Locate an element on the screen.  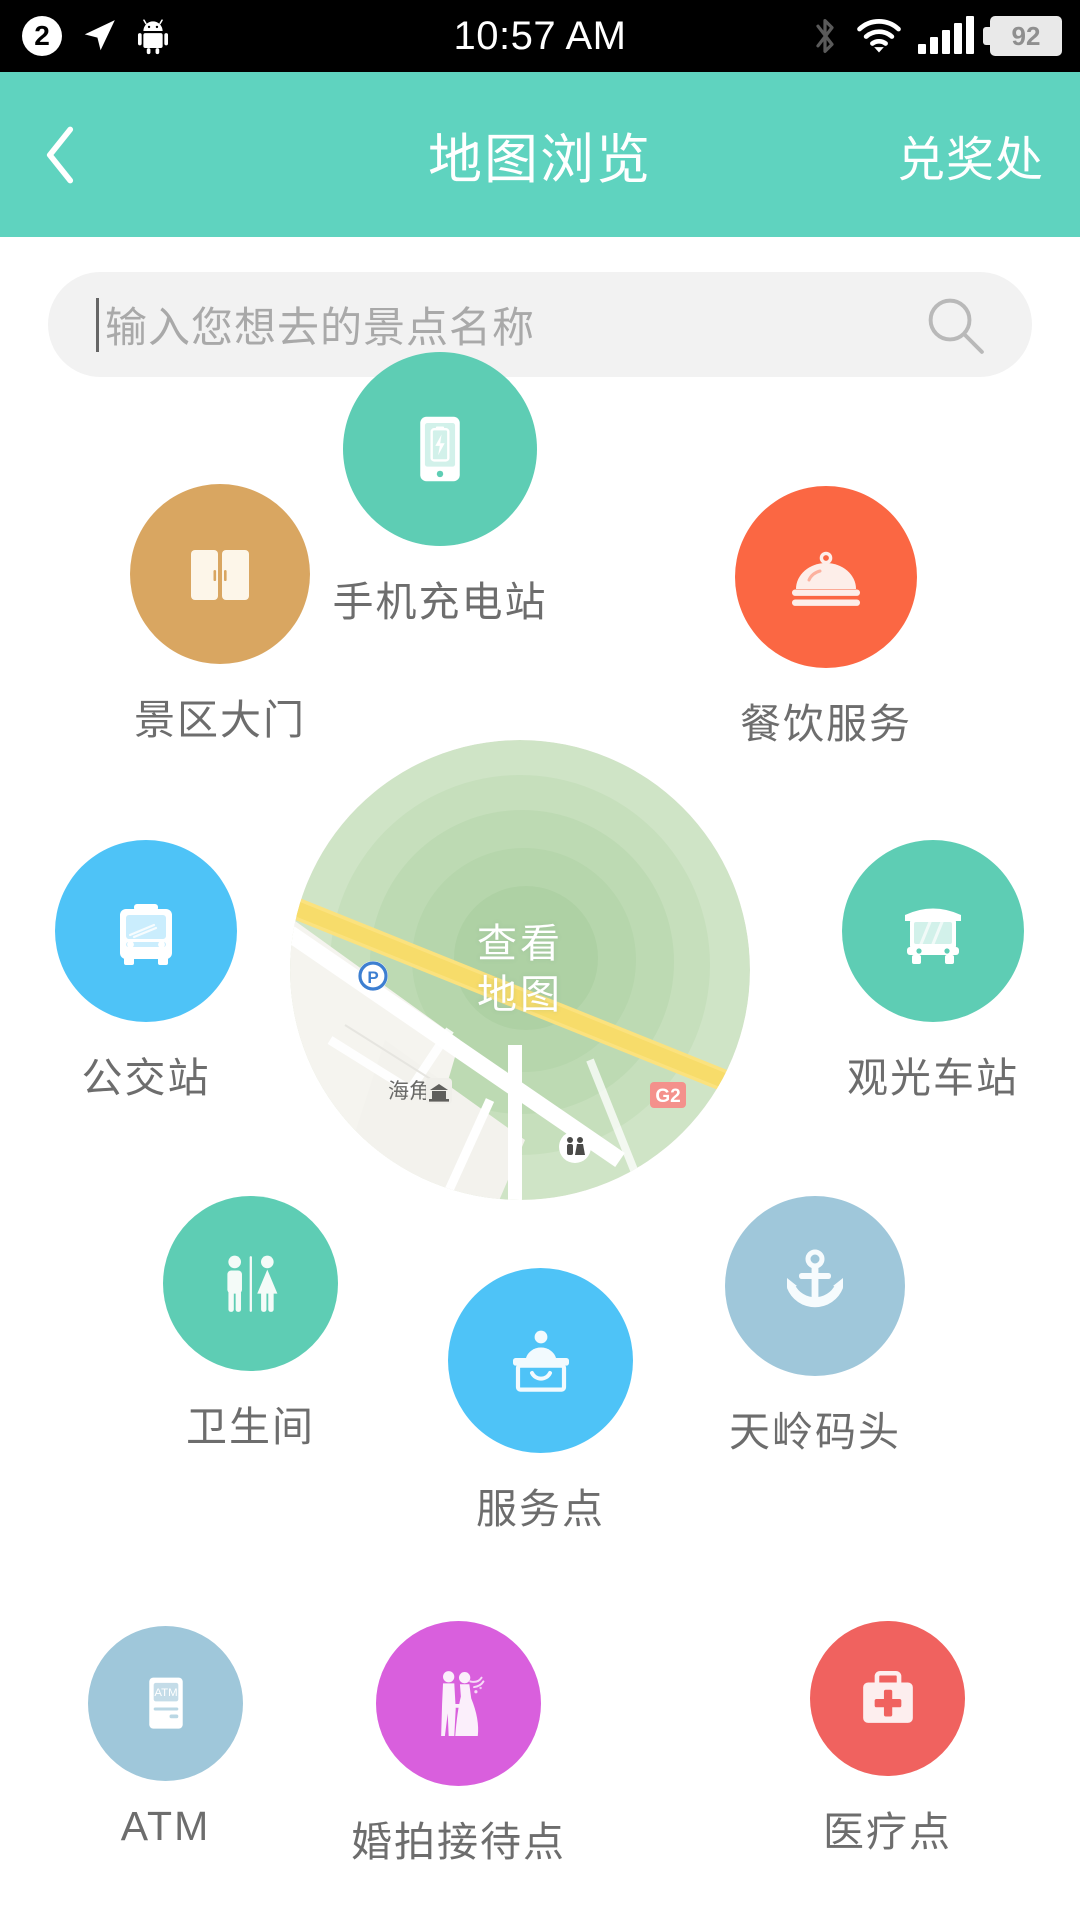
poi-label: 服务点 is located at coordinates (540, 1509).